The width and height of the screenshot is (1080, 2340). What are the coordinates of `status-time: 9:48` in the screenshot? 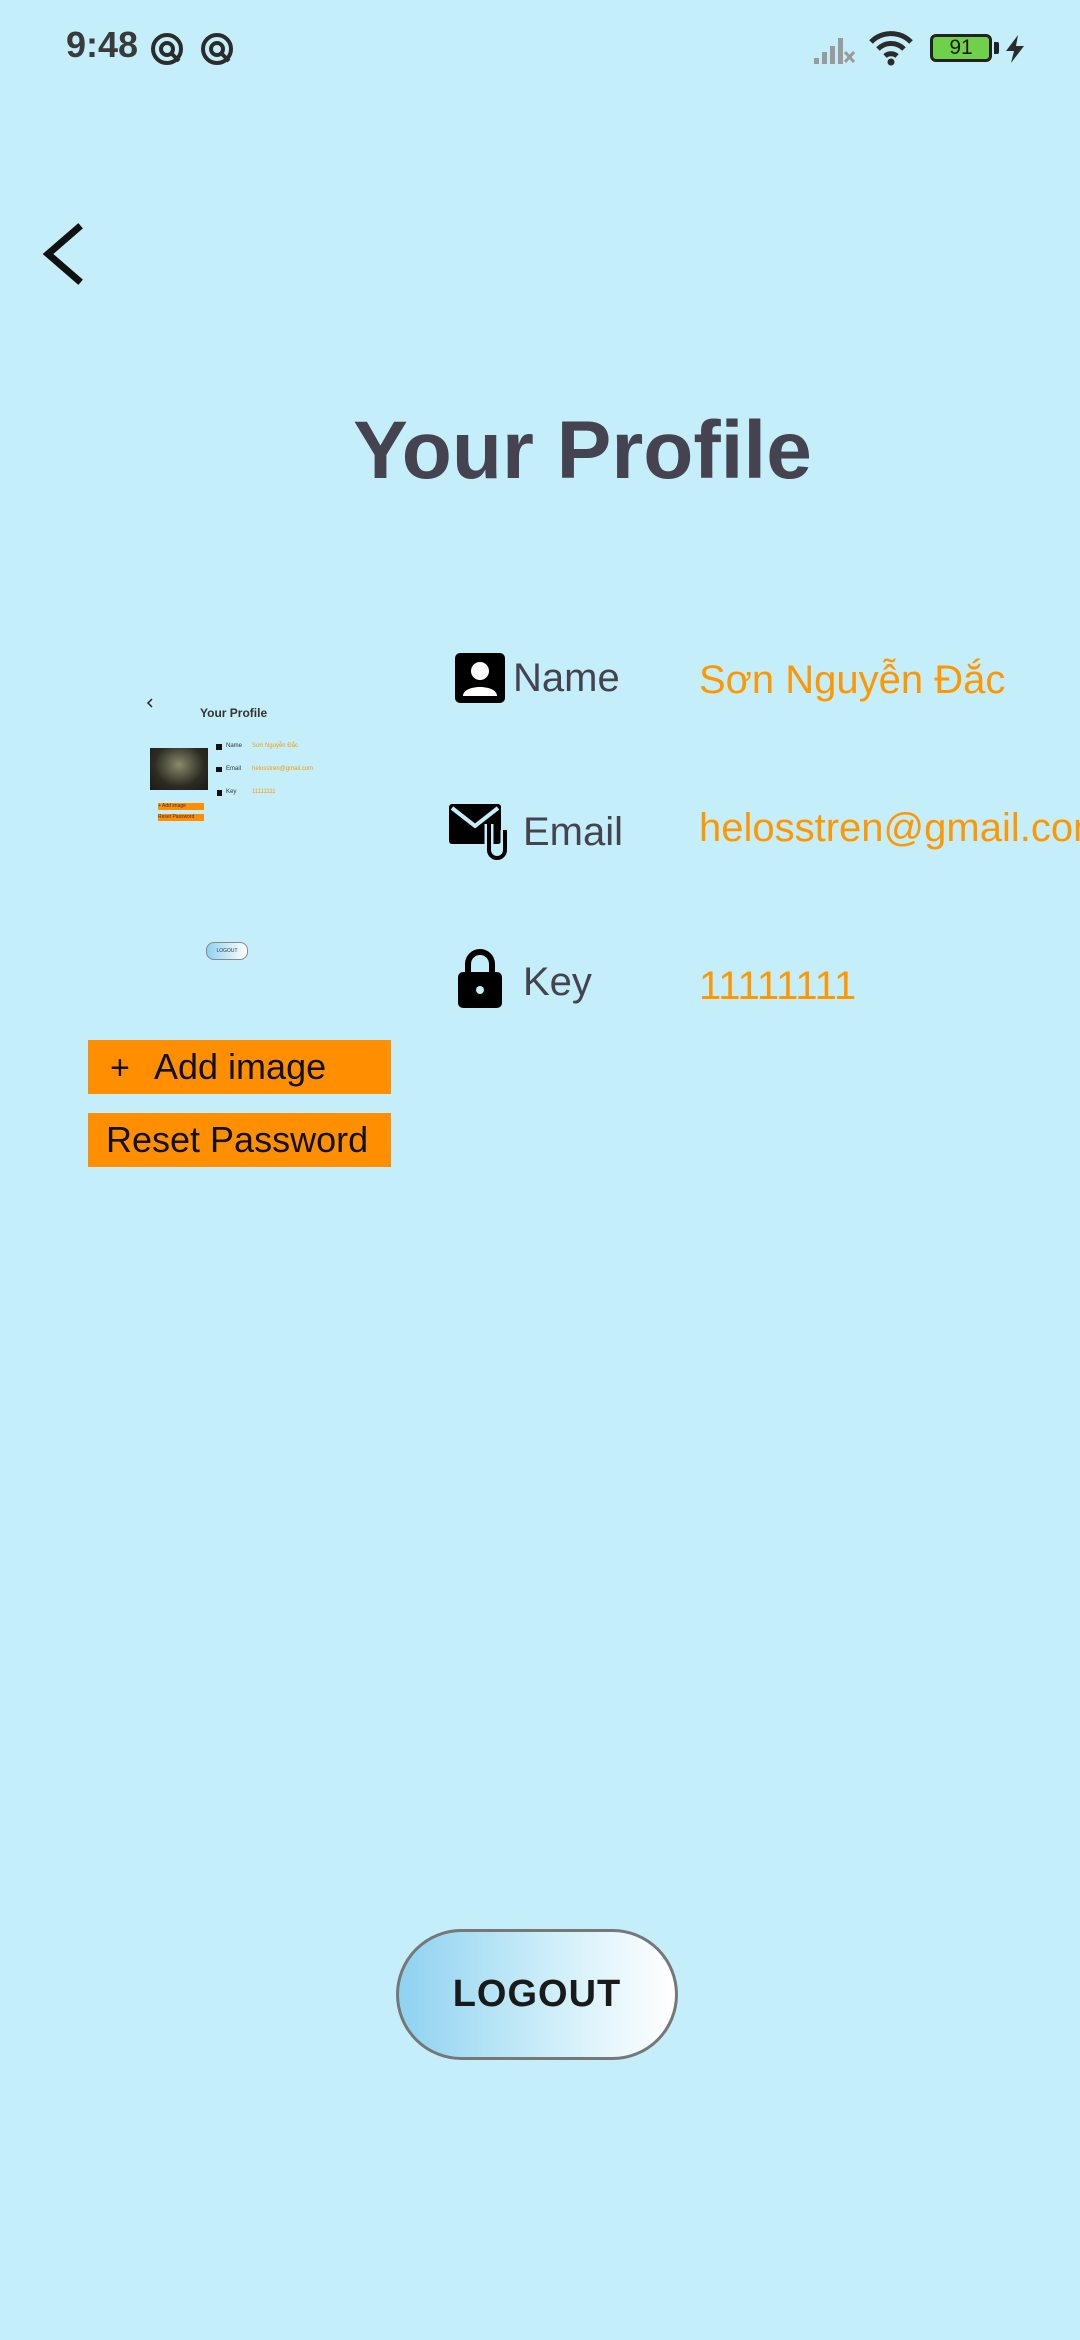 It's located at (102, 44).